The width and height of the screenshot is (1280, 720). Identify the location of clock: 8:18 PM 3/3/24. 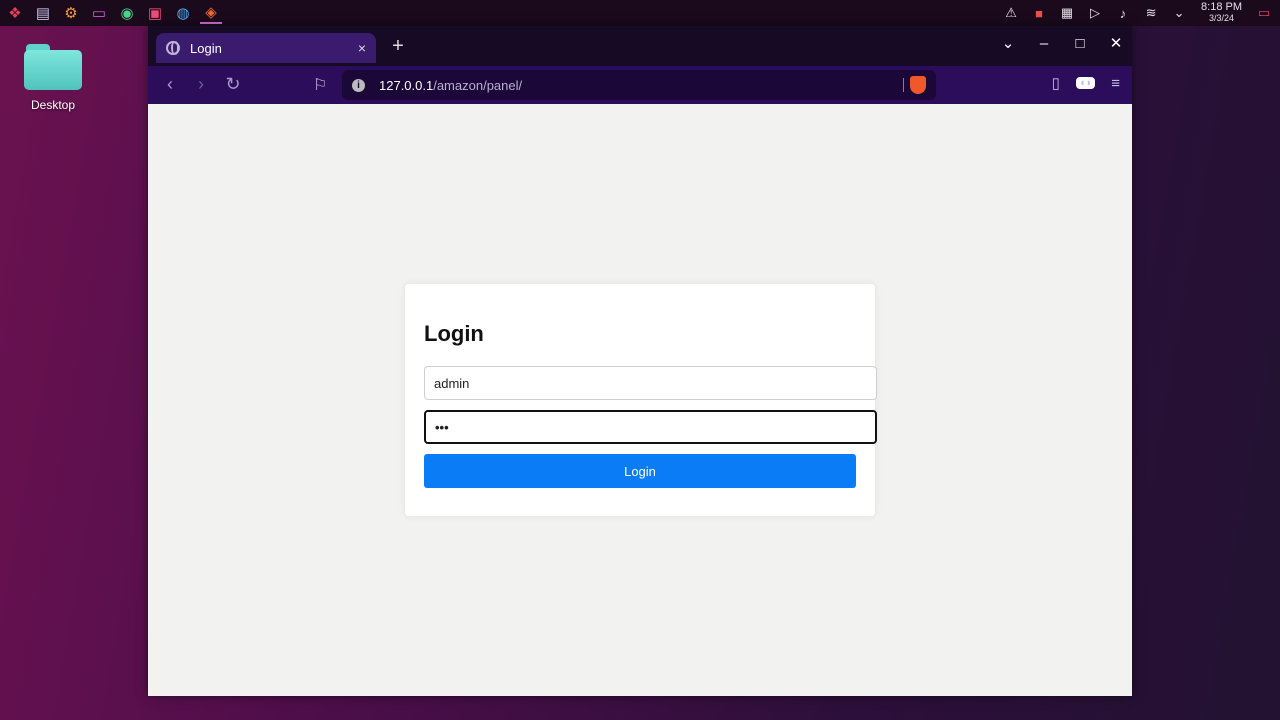
(1221, 13).